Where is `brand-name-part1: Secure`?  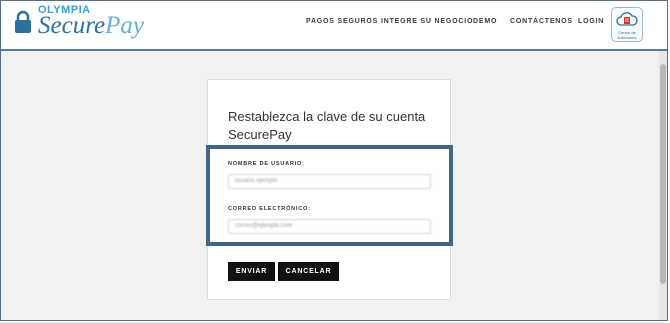
brand-name-part1: Secure is located at coordinates (72, 25).